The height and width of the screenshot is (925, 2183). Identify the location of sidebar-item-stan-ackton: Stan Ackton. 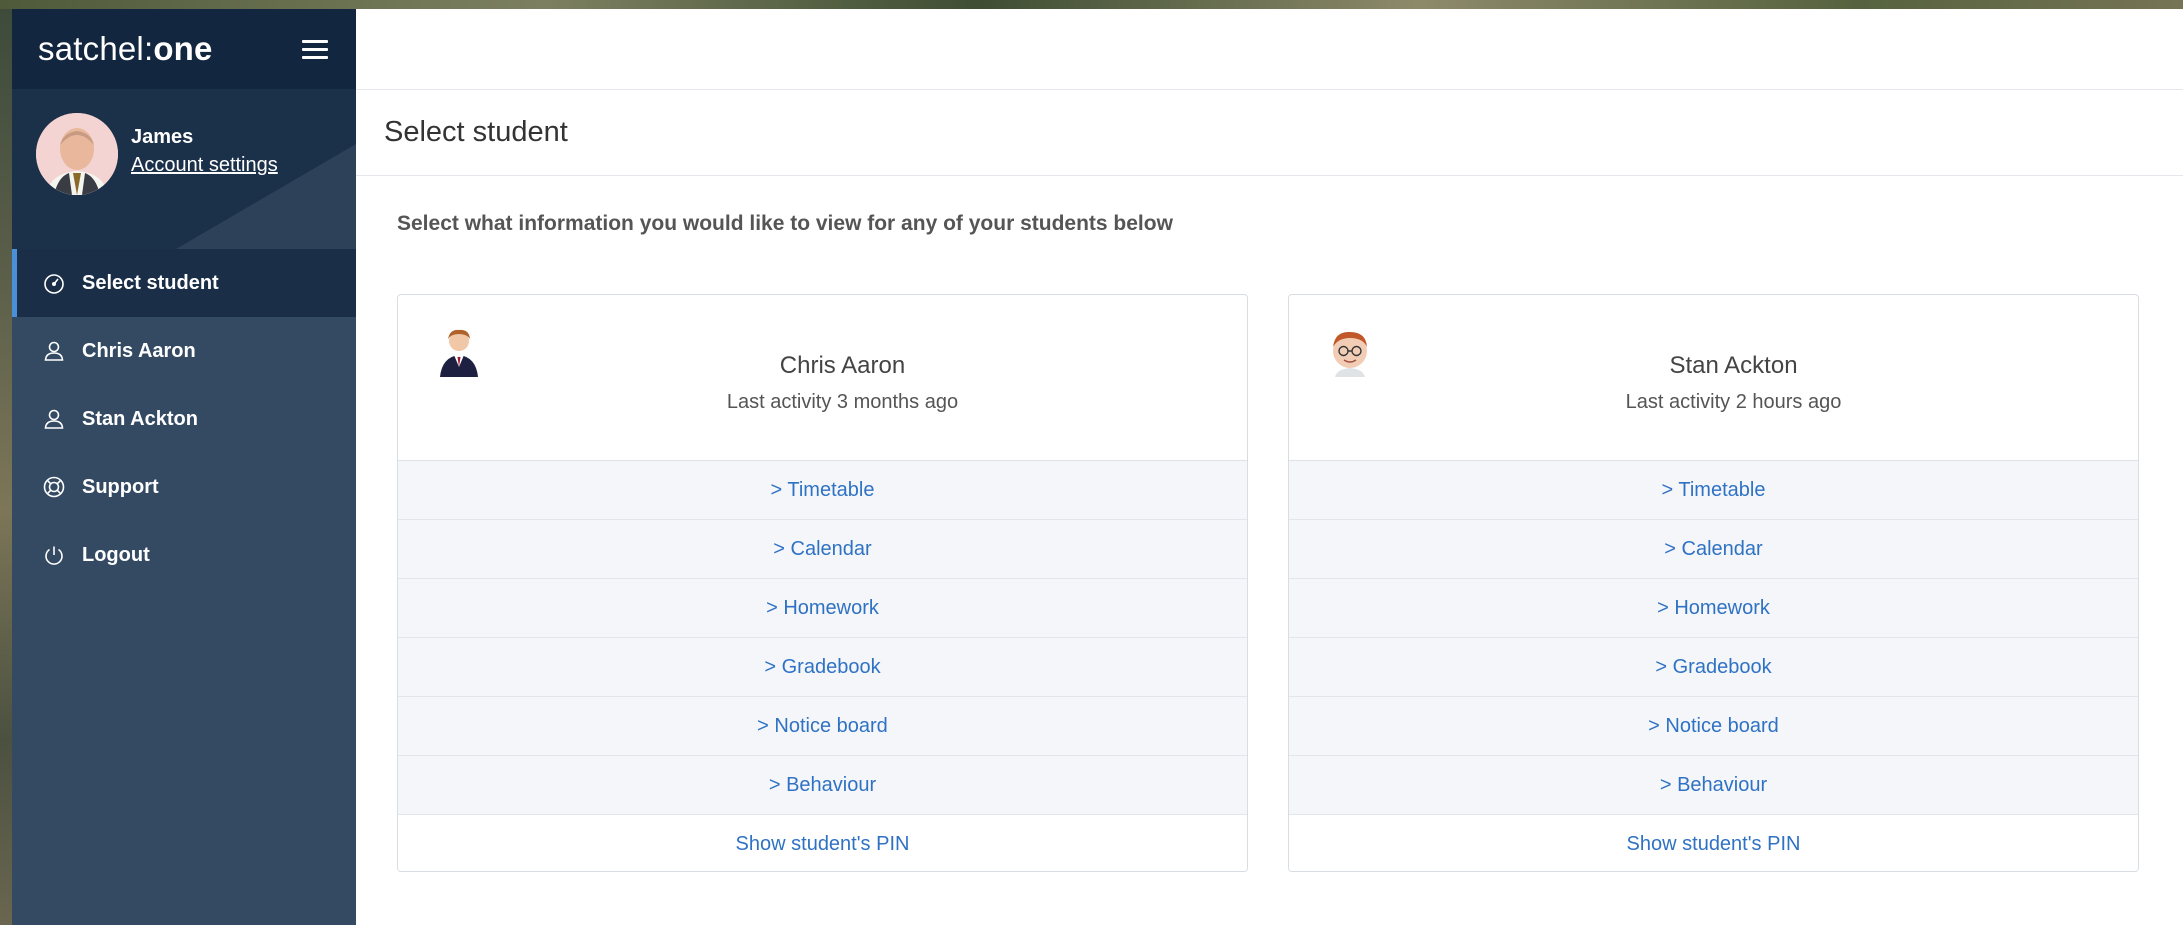
(184, 419).